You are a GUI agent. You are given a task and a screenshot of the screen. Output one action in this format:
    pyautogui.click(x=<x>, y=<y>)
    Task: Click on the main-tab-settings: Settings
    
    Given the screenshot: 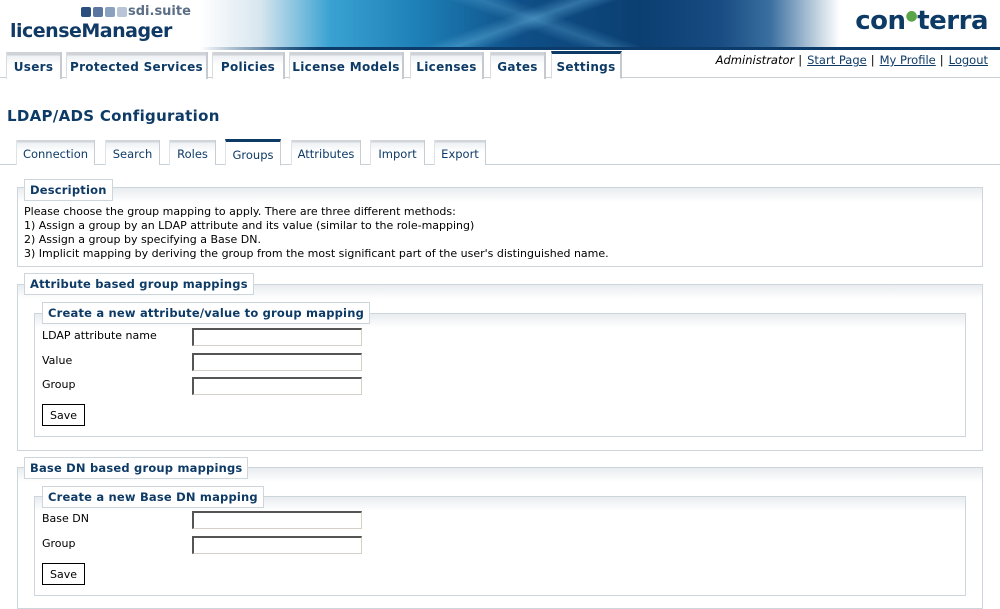 What is the action you would take?
    pyautogui.click(x=586, y=65)
    